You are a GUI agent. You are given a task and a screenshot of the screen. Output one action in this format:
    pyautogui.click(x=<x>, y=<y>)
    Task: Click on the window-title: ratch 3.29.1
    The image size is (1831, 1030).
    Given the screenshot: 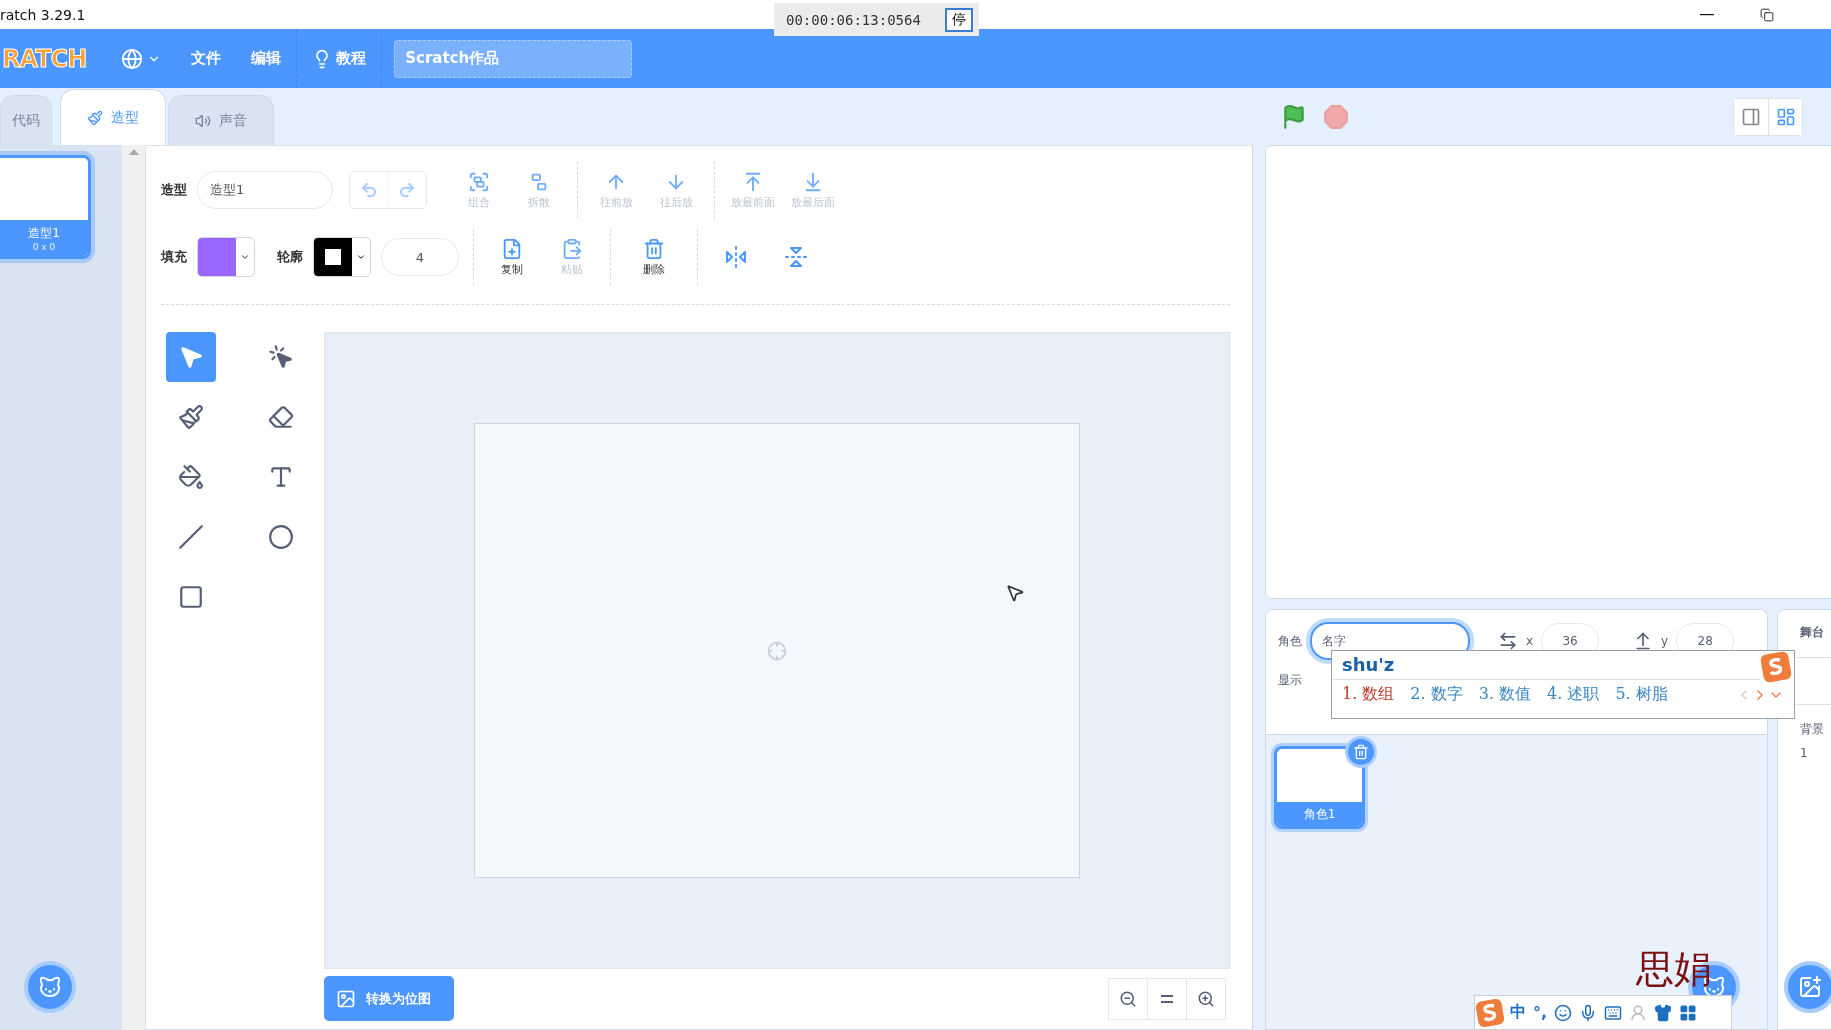 What is the action you would take?
    pyautogui.click(x=43, y=14)
    